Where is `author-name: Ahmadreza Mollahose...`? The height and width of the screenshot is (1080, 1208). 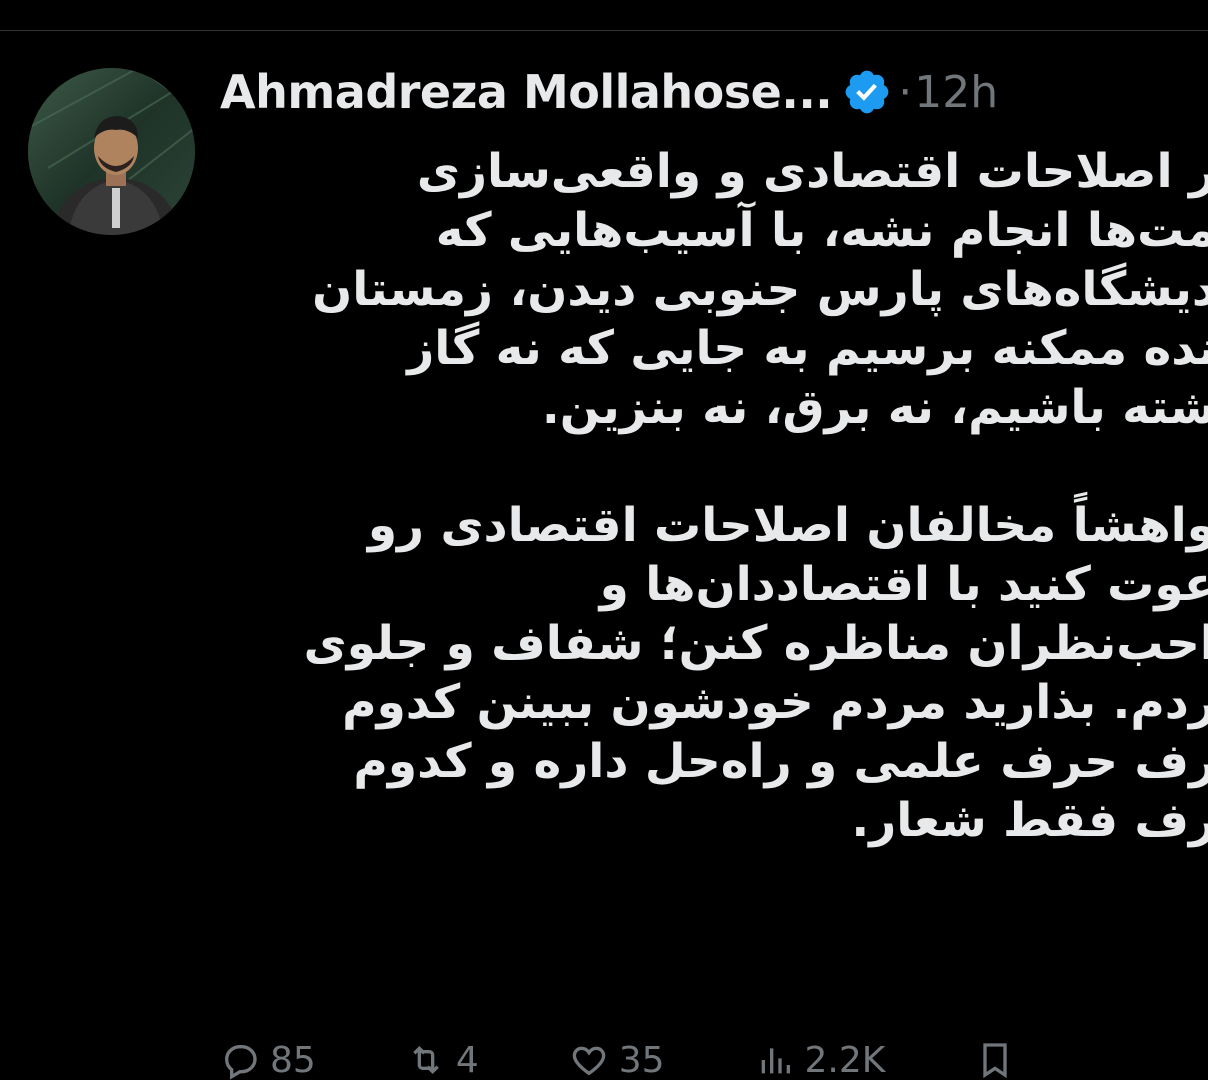
author-name: Ahmadreza Mollahose... is located at coordinates (526, 92).